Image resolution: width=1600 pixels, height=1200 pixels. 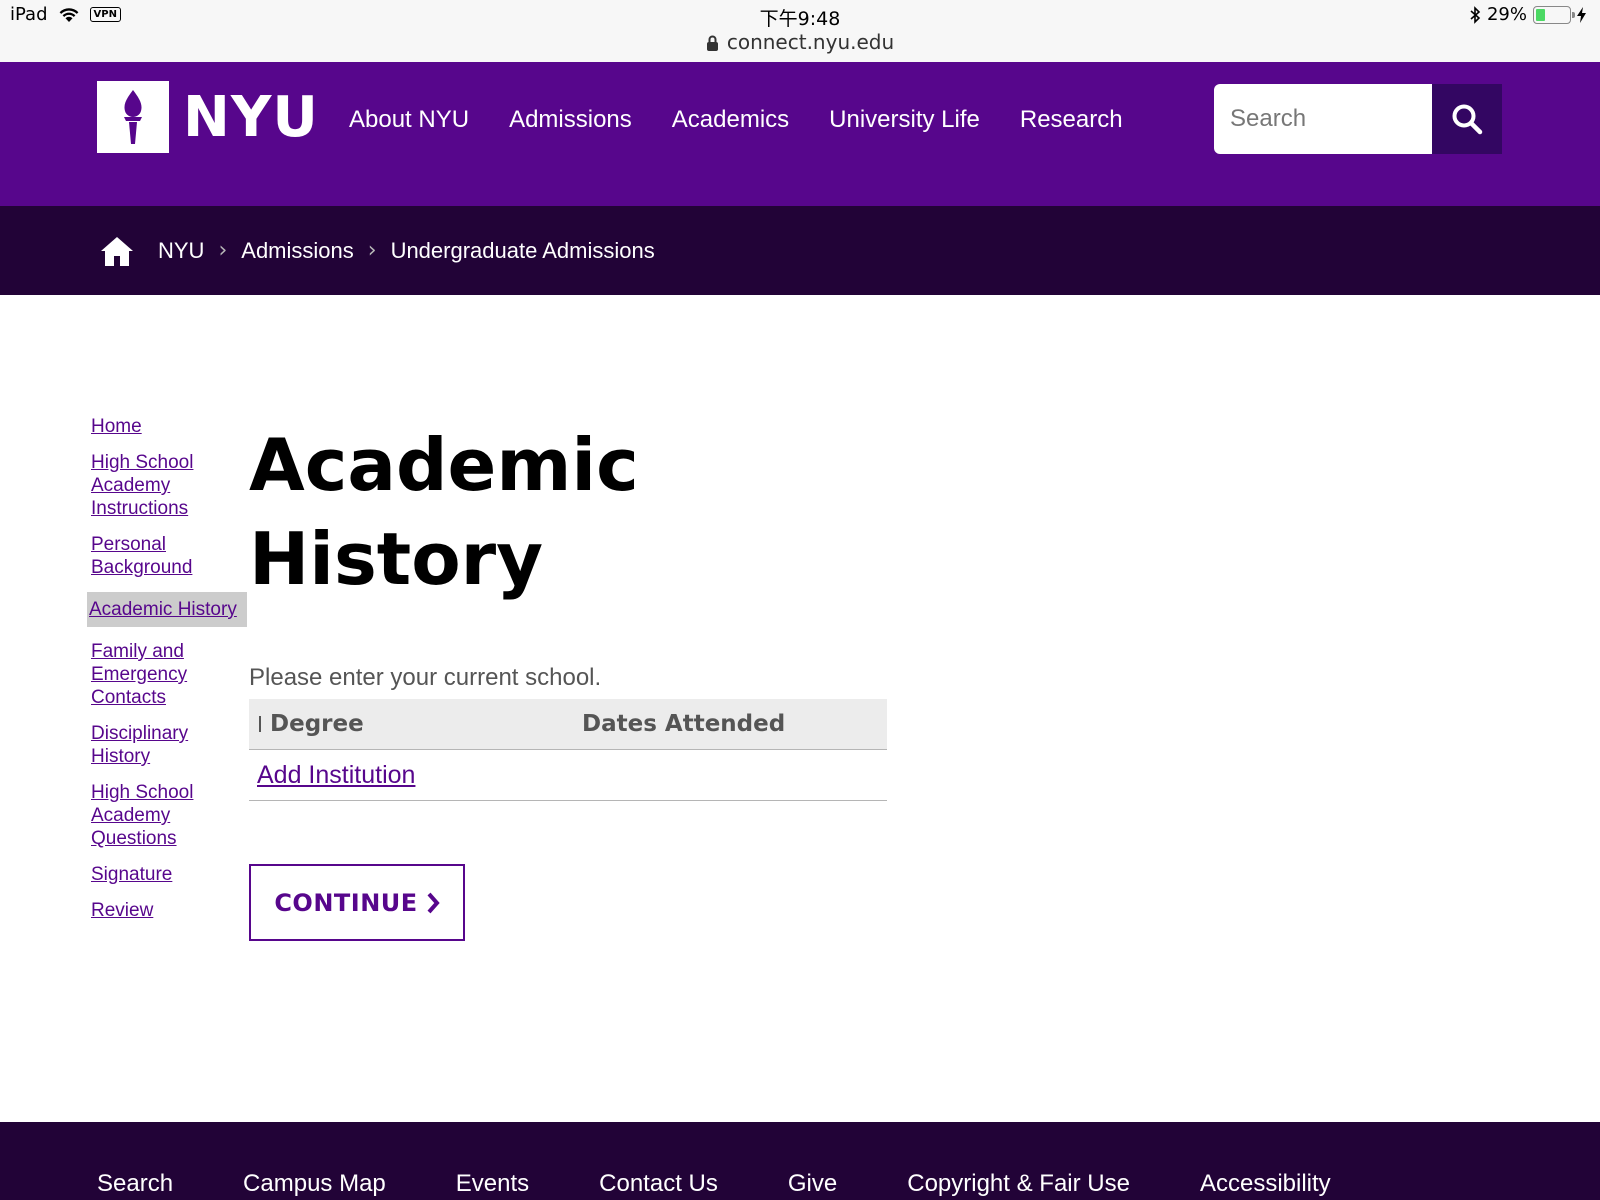 What do you see at coordinates (297, 251) in the screenshot?
I see `breadcrumb-admissions: Admissions` at bounding box center [297, 251].